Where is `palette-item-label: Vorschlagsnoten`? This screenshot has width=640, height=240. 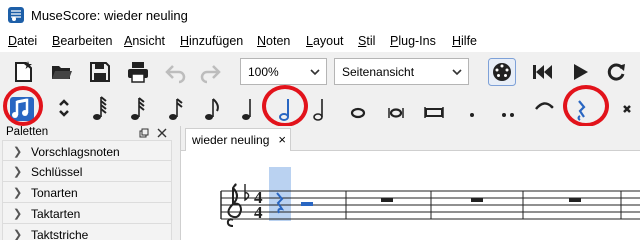 palette-item-label: Vorschlagsnoten is located at coordinates (75, 152).